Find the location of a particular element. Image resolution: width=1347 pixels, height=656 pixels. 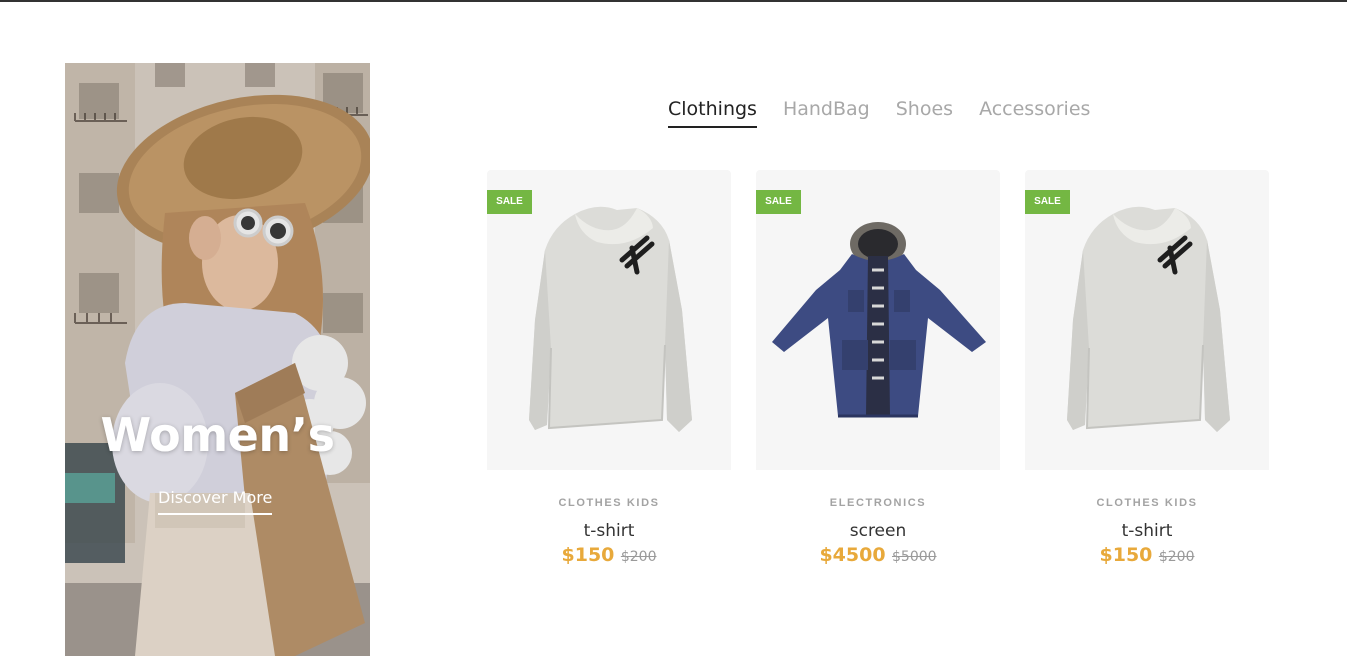

product-card: SALE ELECTRONICS screen $4500 $5000 is located at coordinates (878, 368).